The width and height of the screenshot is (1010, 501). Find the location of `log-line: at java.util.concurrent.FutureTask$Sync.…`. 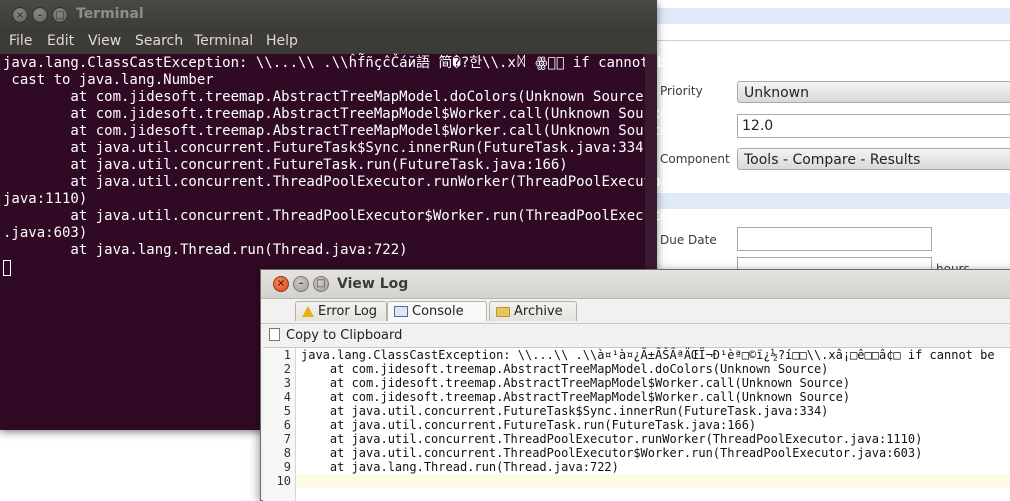

log-line: at java.util.concurrent.FutureTask$Sync.… is located at coordinates (565, 411).